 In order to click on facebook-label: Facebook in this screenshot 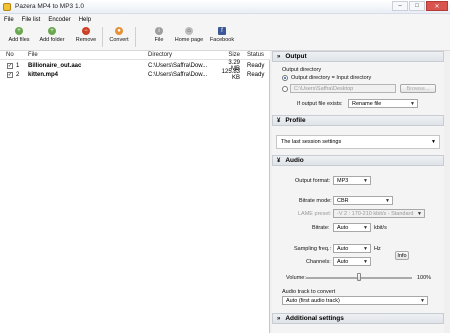, I will do `click(222, 40)`.